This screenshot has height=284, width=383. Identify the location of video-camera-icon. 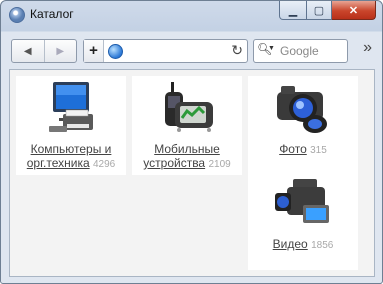
(302, 201).